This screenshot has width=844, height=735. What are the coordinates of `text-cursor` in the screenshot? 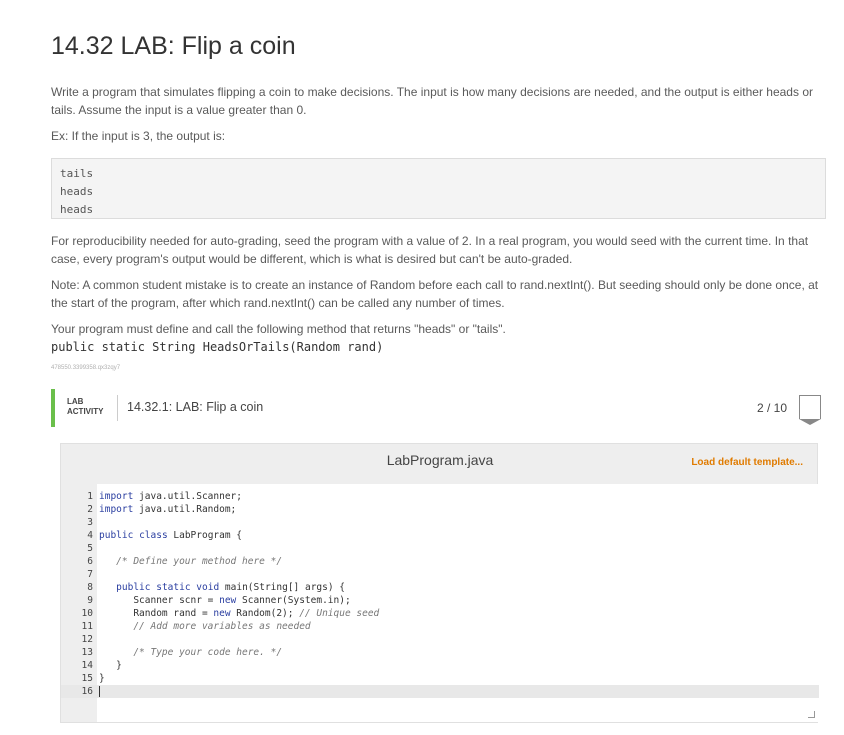 It's located at (99, 691).